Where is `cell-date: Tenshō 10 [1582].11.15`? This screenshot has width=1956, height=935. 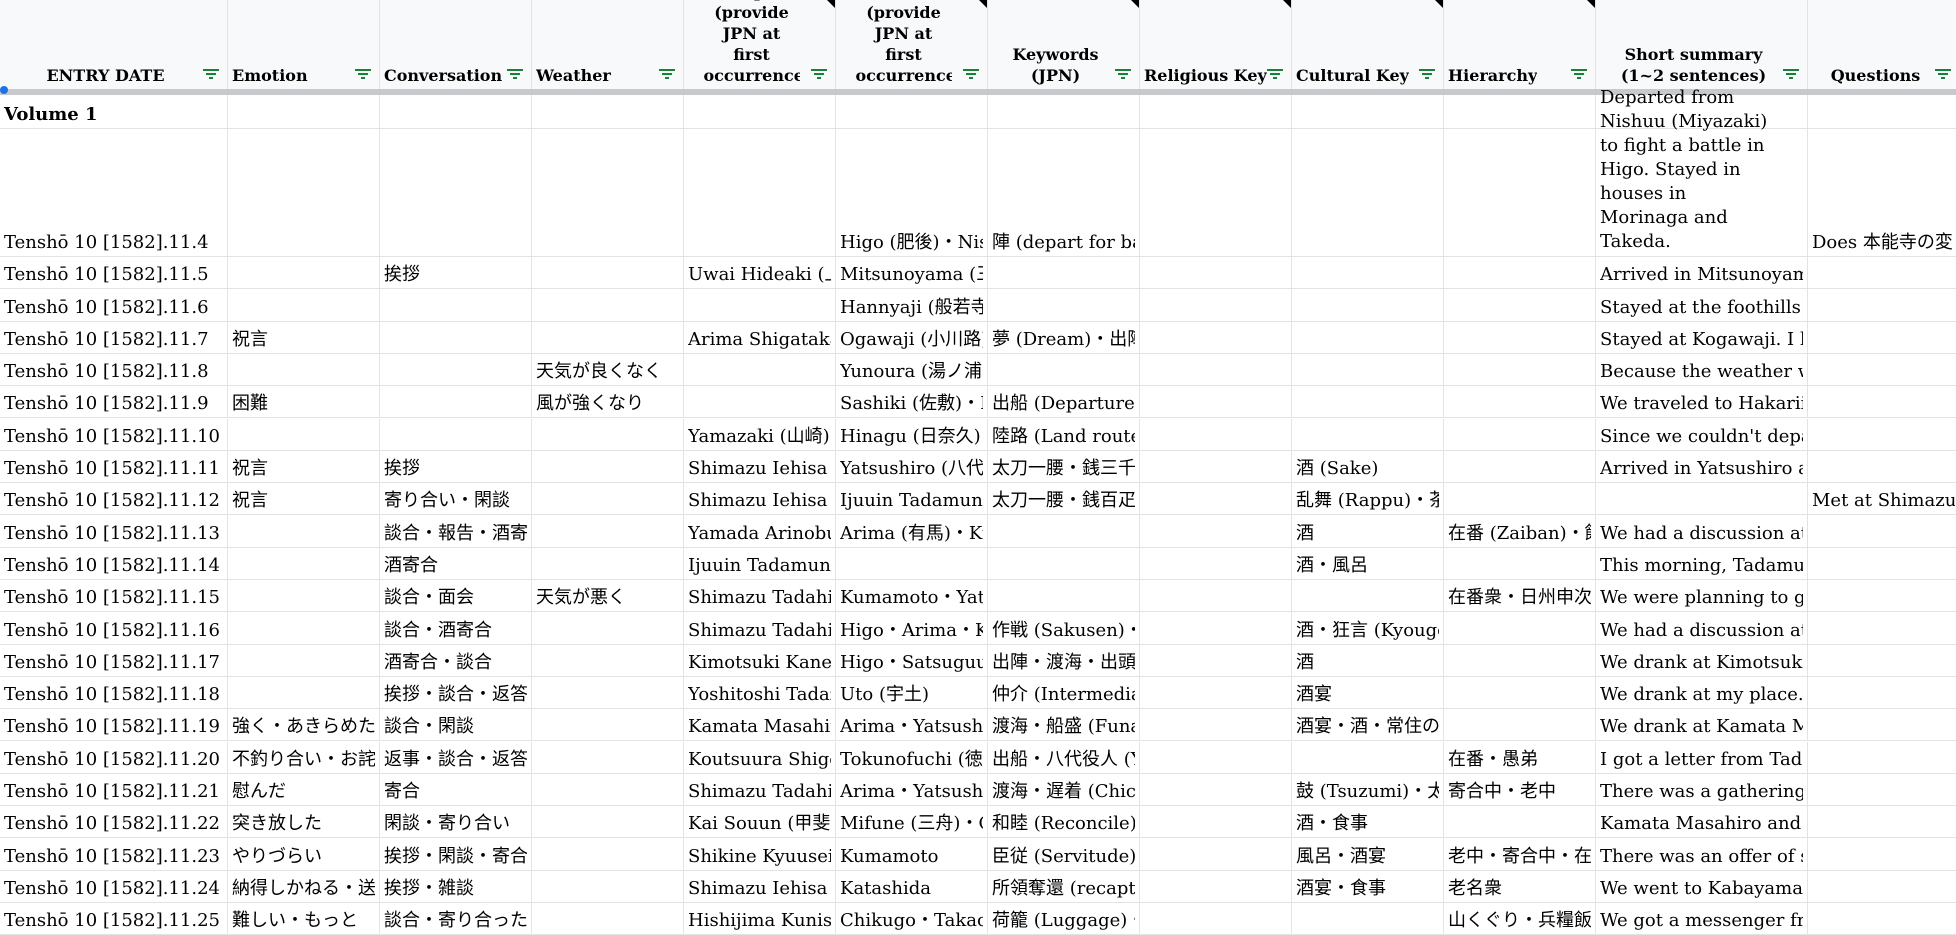
cell-date: Tenshō 10 [1582].11.15 is located at coordinates (114, 596).